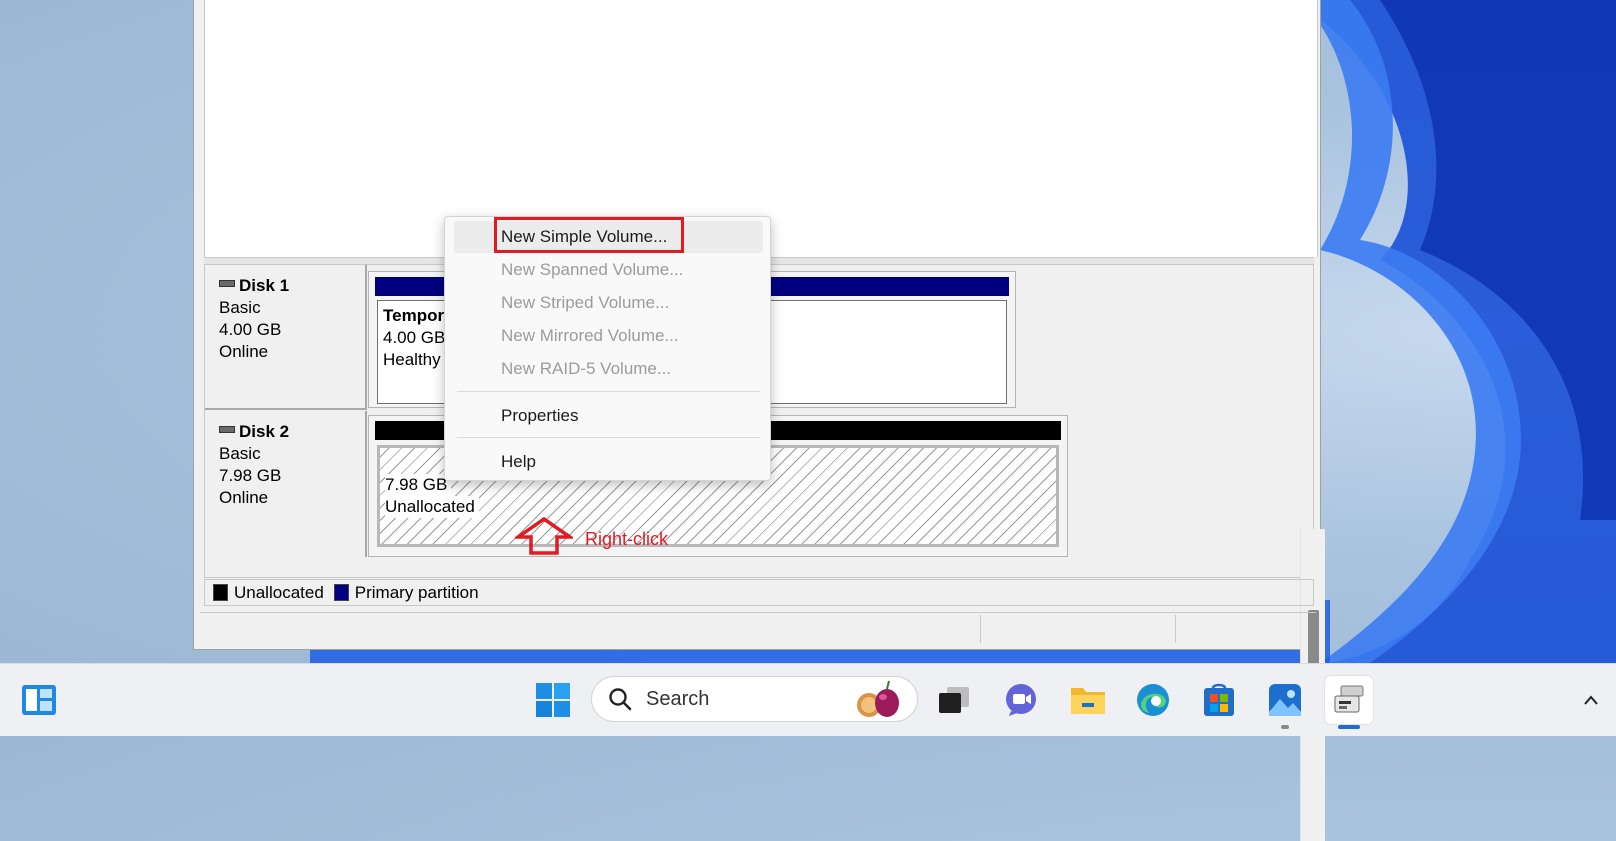 The height and width of the screenshot is (841, 1616). I want to click on chat-icon, so click(1021, 700).